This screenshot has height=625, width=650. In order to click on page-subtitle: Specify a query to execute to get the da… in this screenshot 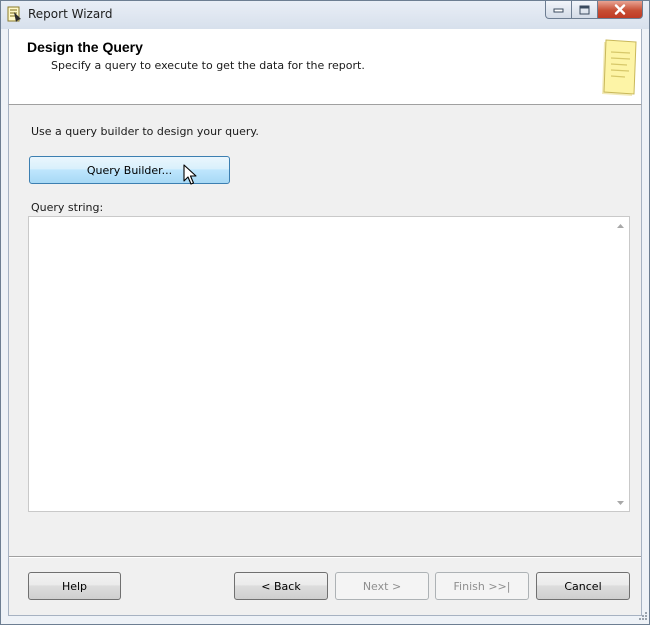, I will do `click(208, 65)`.